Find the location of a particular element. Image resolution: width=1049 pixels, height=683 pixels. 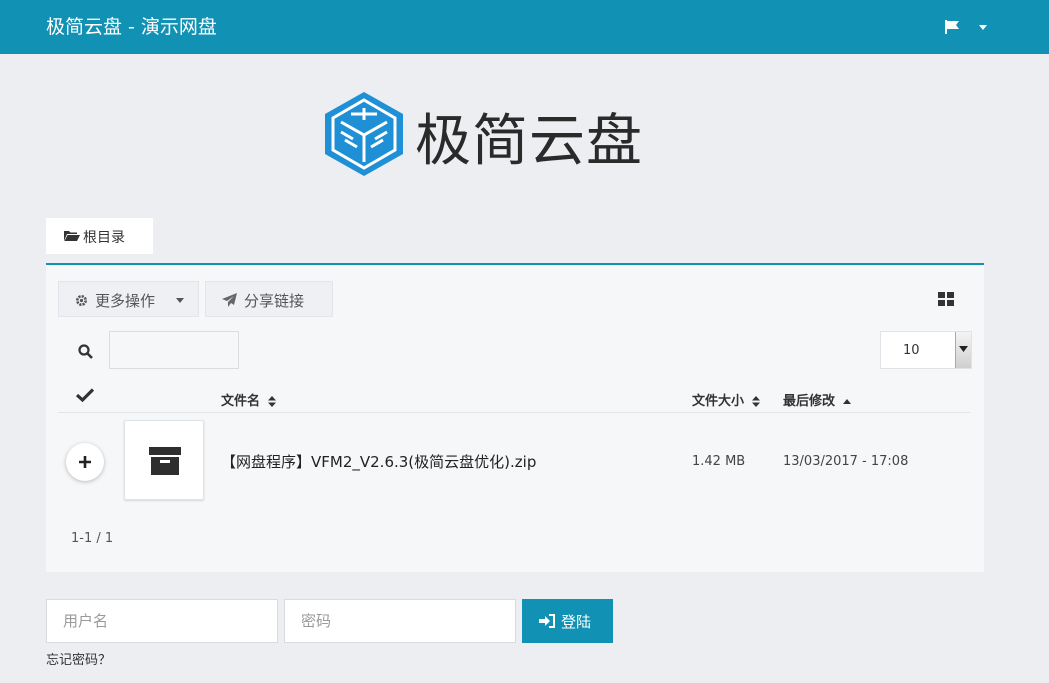

search-input is located at coordinates (174, 350).